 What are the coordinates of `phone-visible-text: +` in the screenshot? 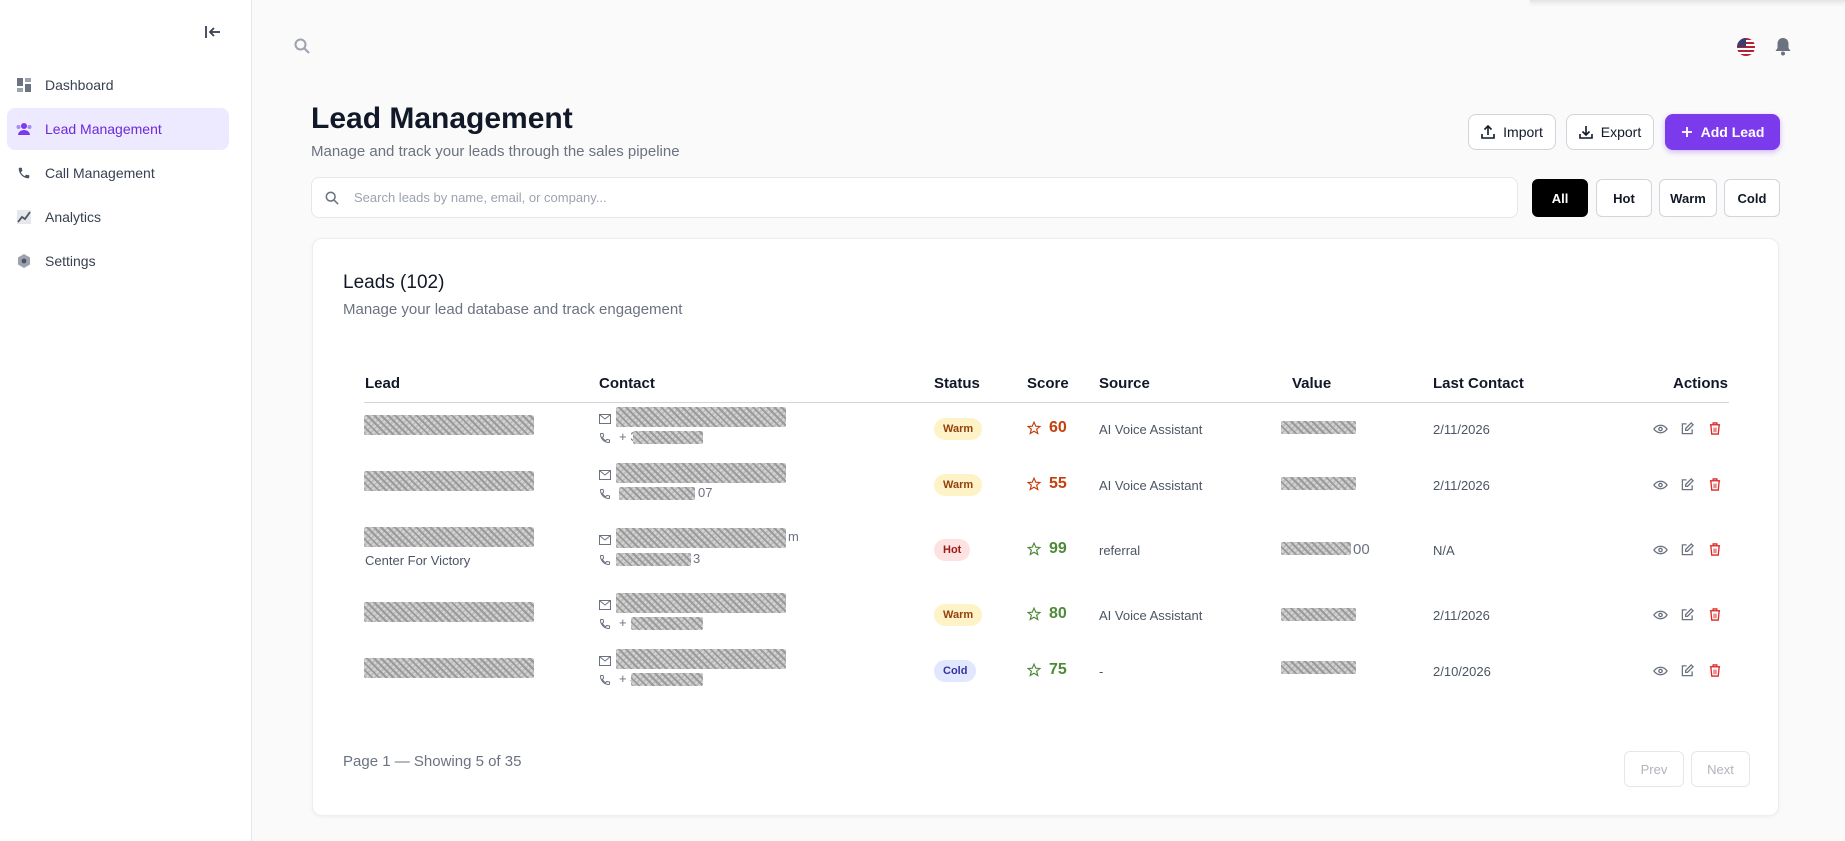 It's located at (623, 622).